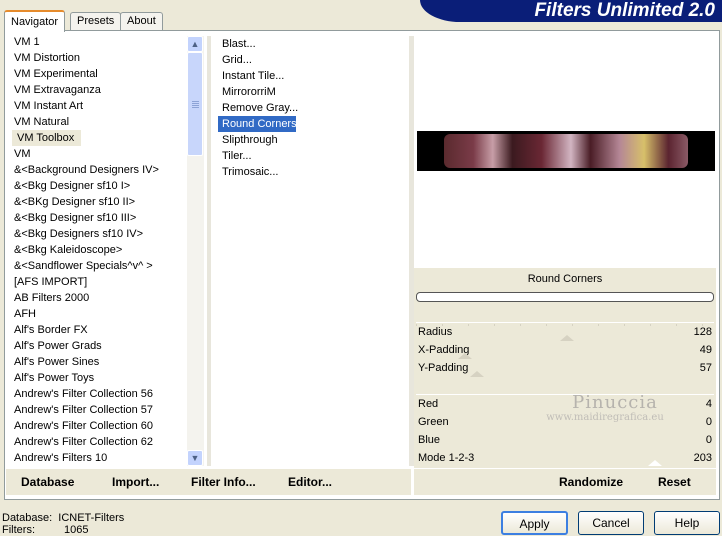 The width and height of the screenshot is (722, 536). Describe the element at coordinates (611, 523) in the screenshot. I see `cancel-button: Cancel` at that location.